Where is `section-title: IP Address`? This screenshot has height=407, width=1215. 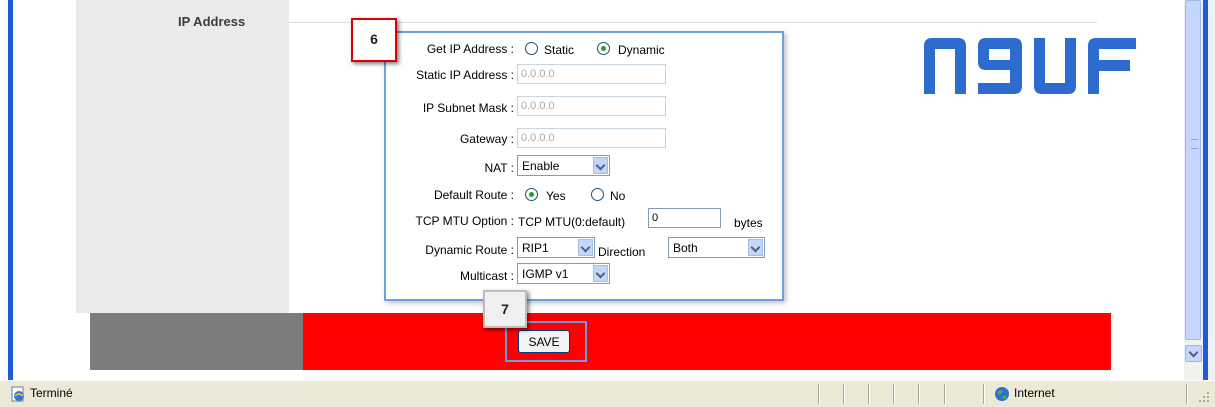
section-title: IP Address is located at coordinates (212, 21).